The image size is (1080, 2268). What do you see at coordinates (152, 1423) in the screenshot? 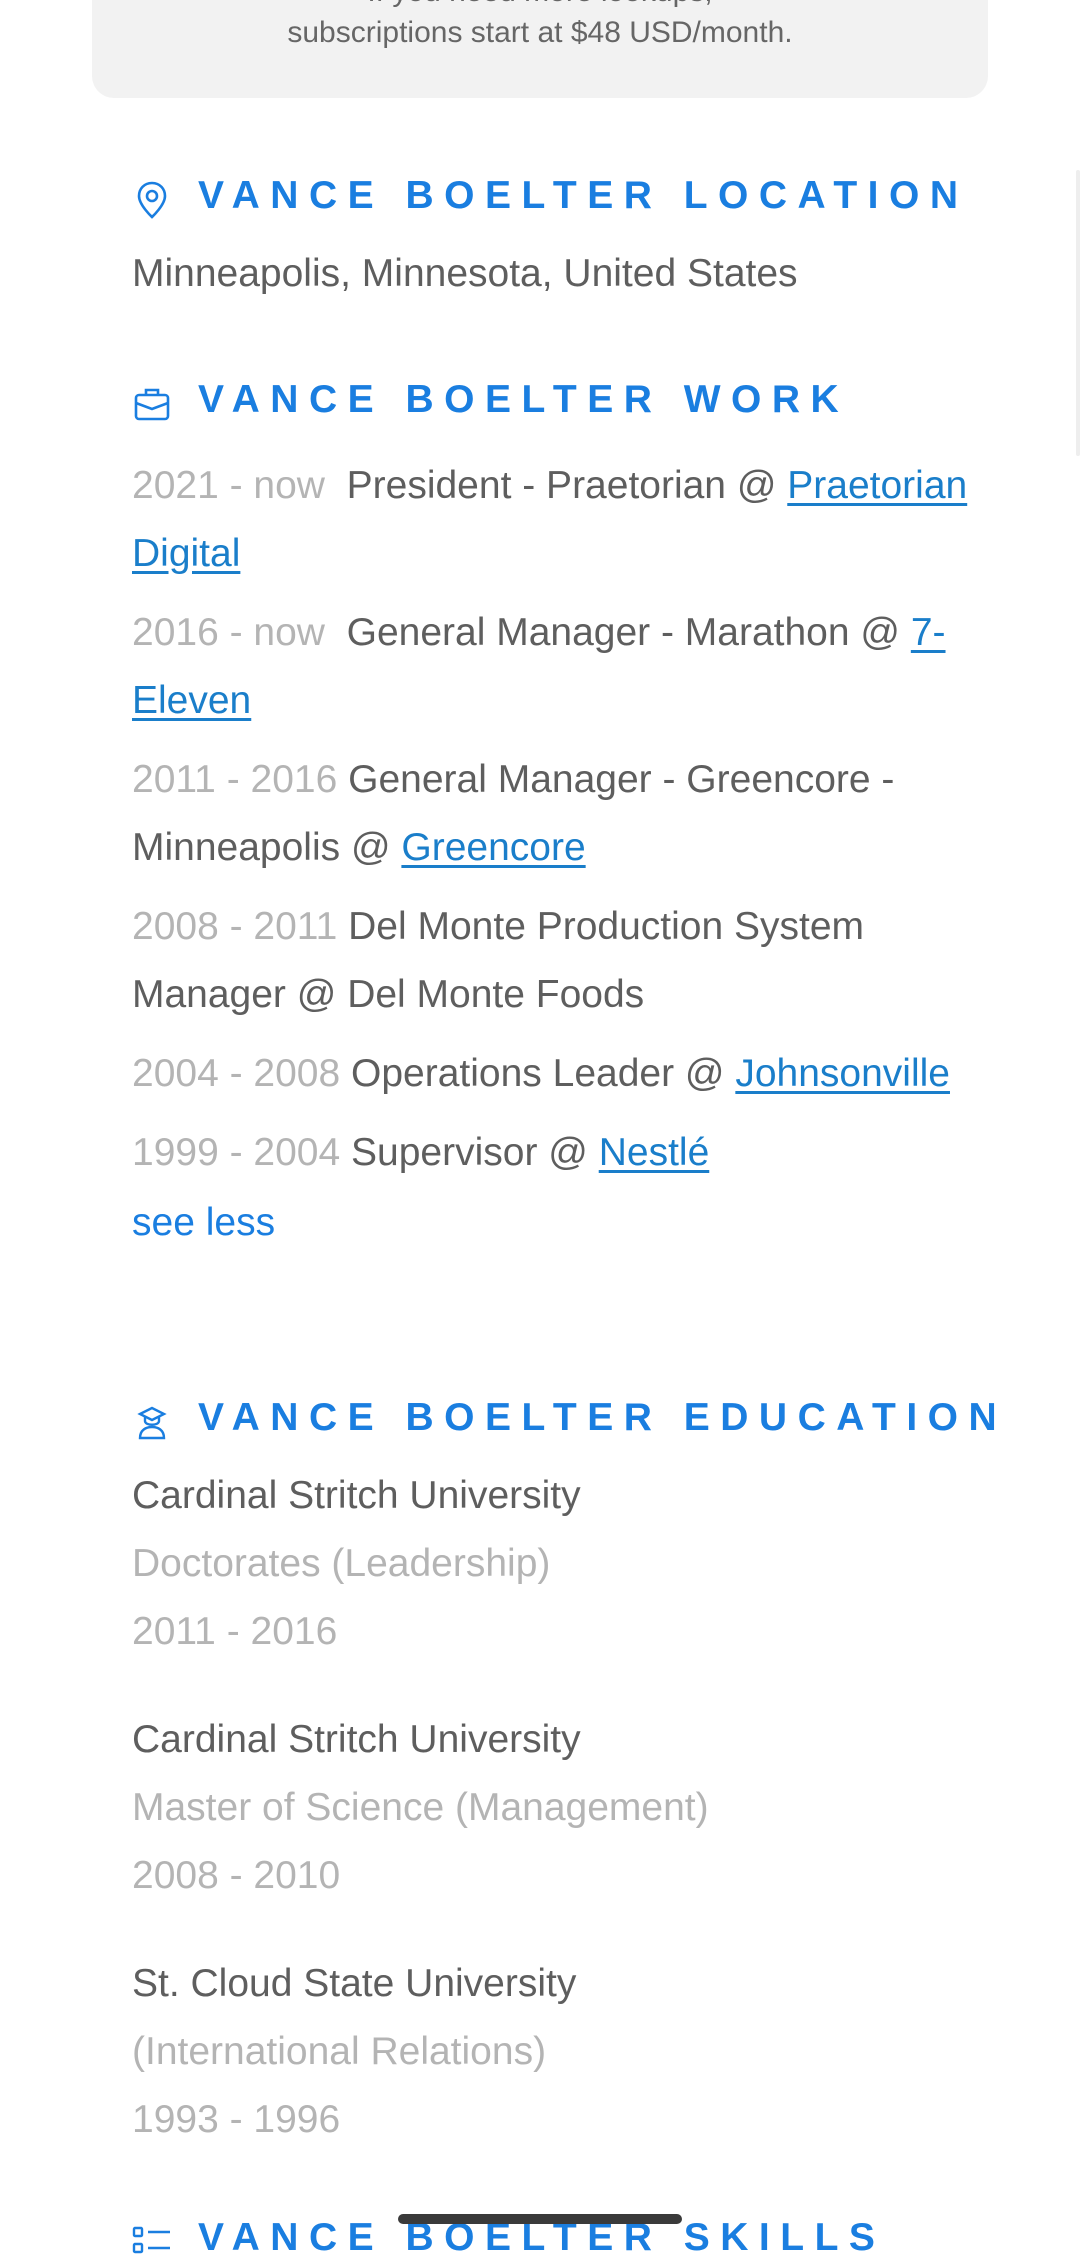
I see `graduate-icon` at bounding box center [152, 1423].